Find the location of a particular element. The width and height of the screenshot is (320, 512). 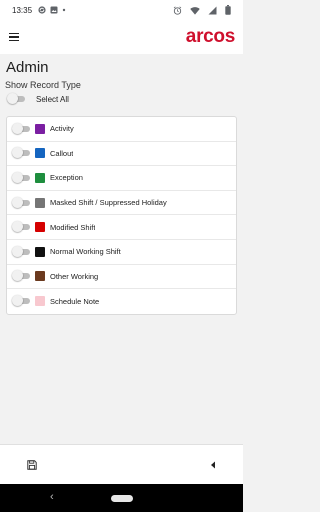

record-type-label: Callout is located at coordinates (62, 153).